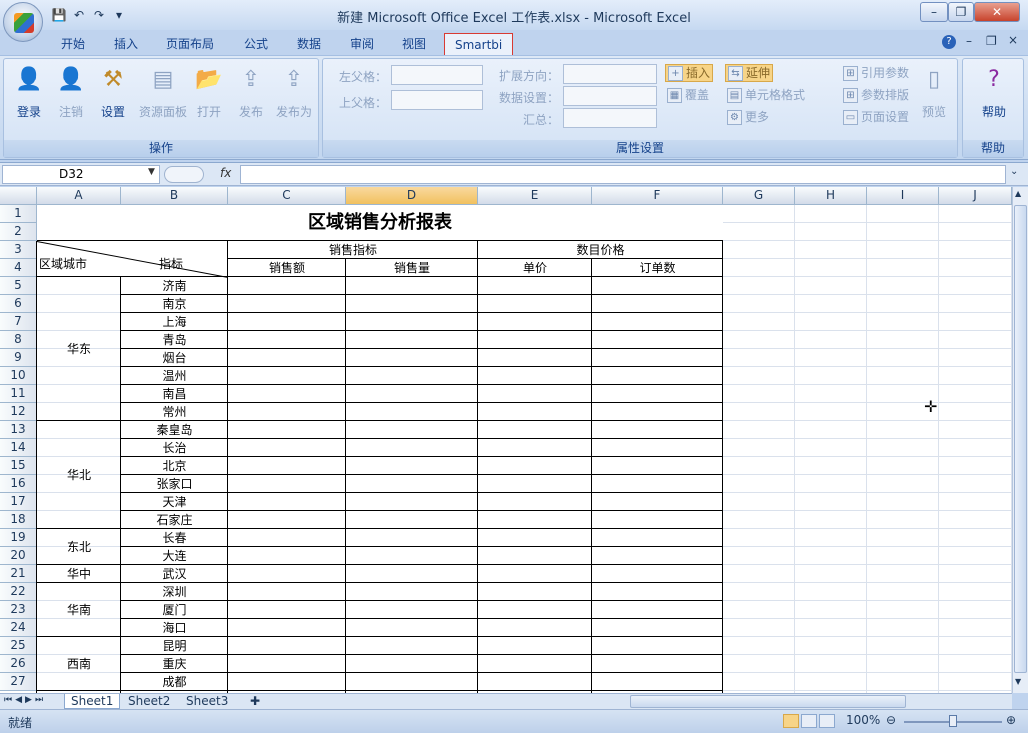 The width and height of the screenshot is (1028, 733). What do you see at coordinates (174, 610) in the screenshot?
I see `city-name: 厦门` at bounding box center [174, 610].